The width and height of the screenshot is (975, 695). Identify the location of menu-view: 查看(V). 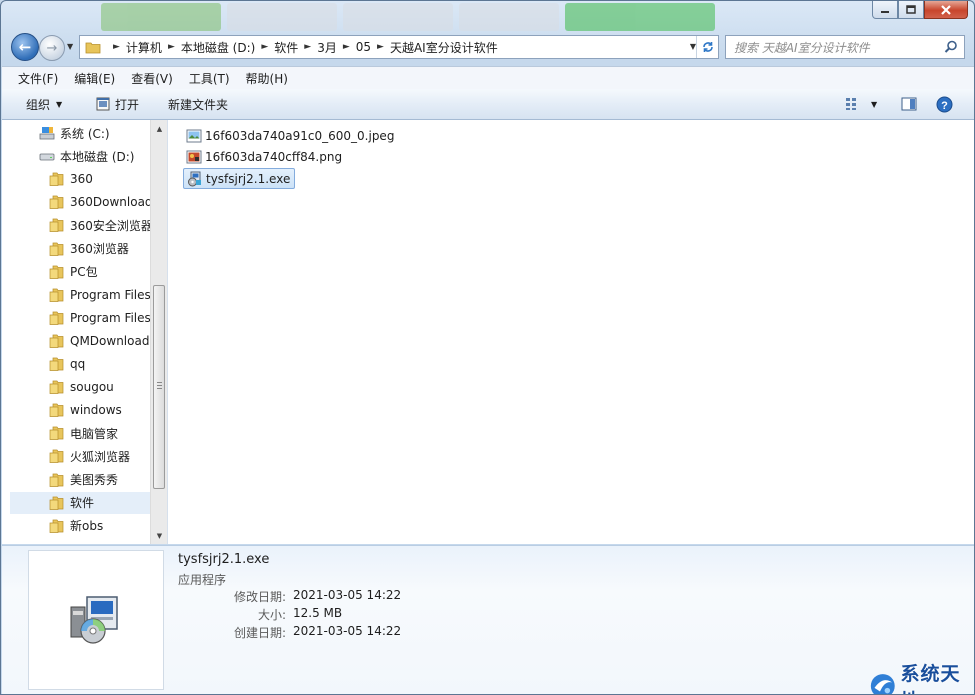
(152, 78).